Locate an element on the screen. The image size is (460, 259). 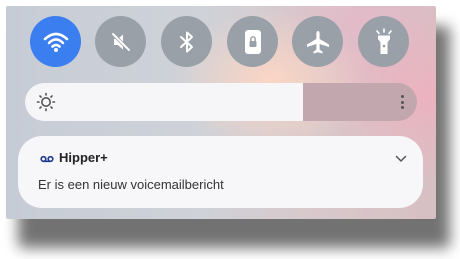
sound-off-icon is located at coordinates (120, 41).